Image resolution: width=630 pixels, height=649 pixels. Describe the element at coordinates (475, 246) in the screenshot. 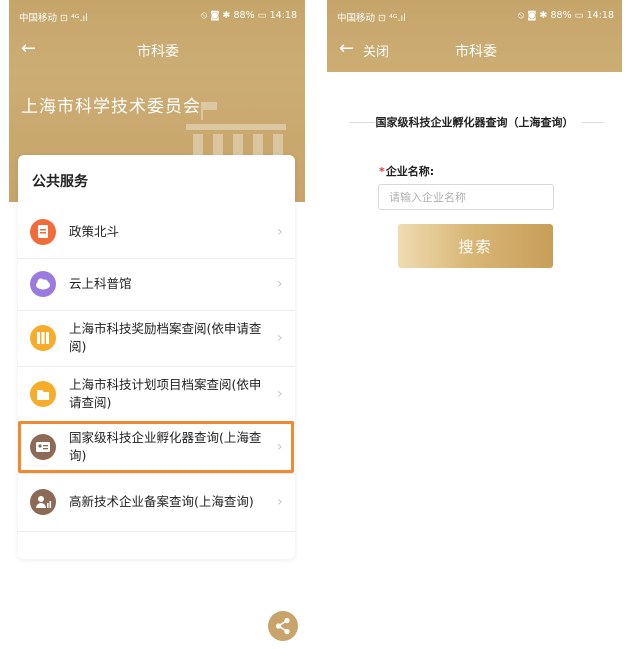

I see `search-button: 搜索` at that location.